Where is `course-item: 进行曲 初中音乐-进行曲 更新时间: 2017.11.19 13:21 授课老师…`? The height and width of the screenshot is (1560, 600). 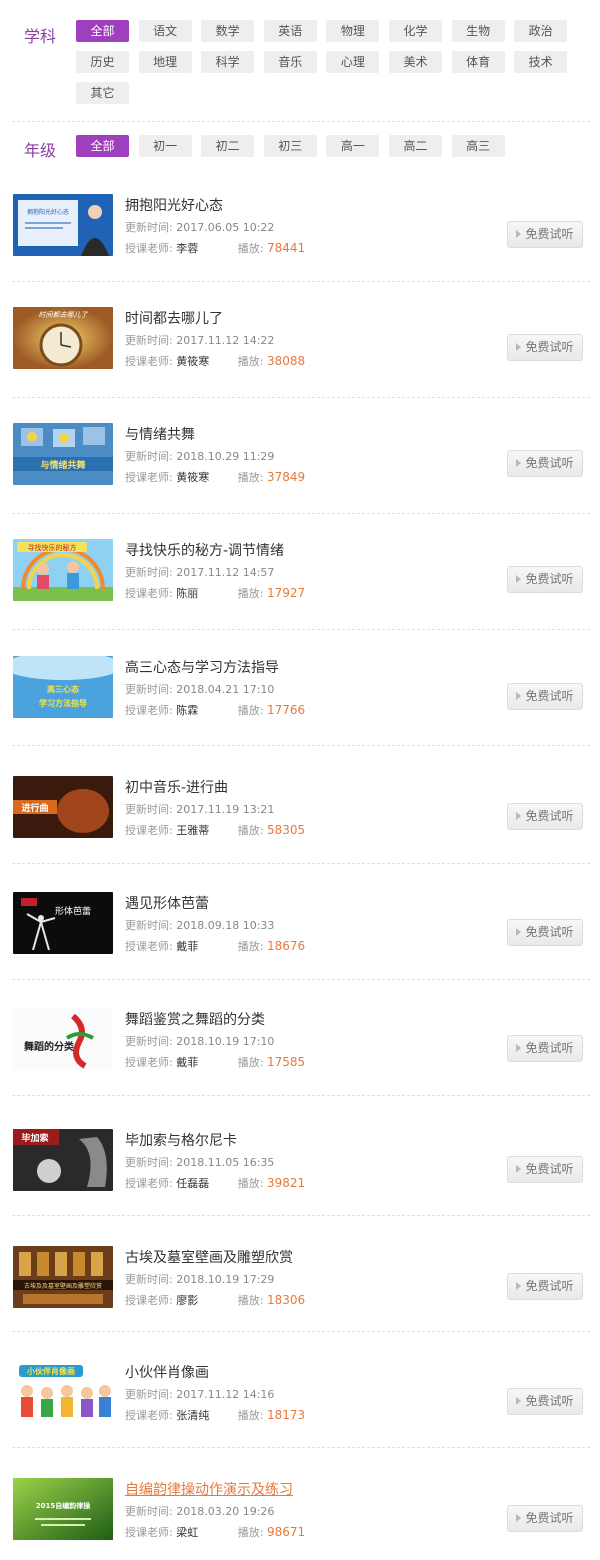
course-item: 进行曲 初中音乐-进行曲 更新时间: 2017.11.19 13:21 授课老师… is located at coordinates (300, 806).